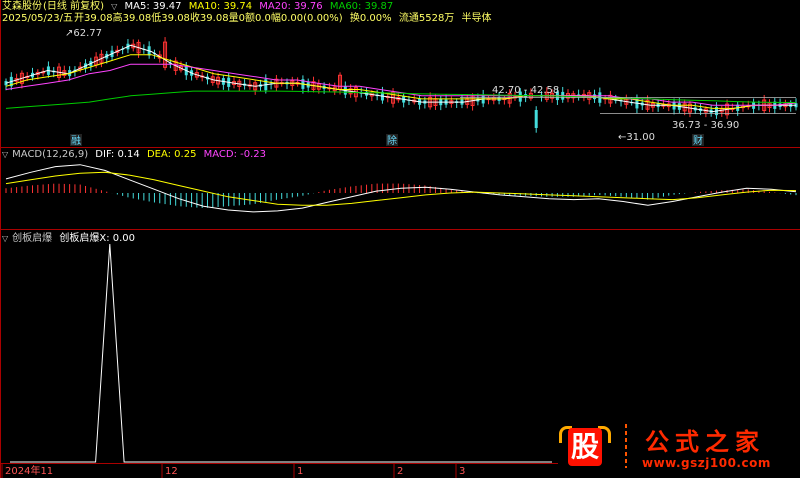  What do you see at coordinates (257, 18) in the screenshot?
I see `info-amount: 额0.0` at bounding box center [257, 18].